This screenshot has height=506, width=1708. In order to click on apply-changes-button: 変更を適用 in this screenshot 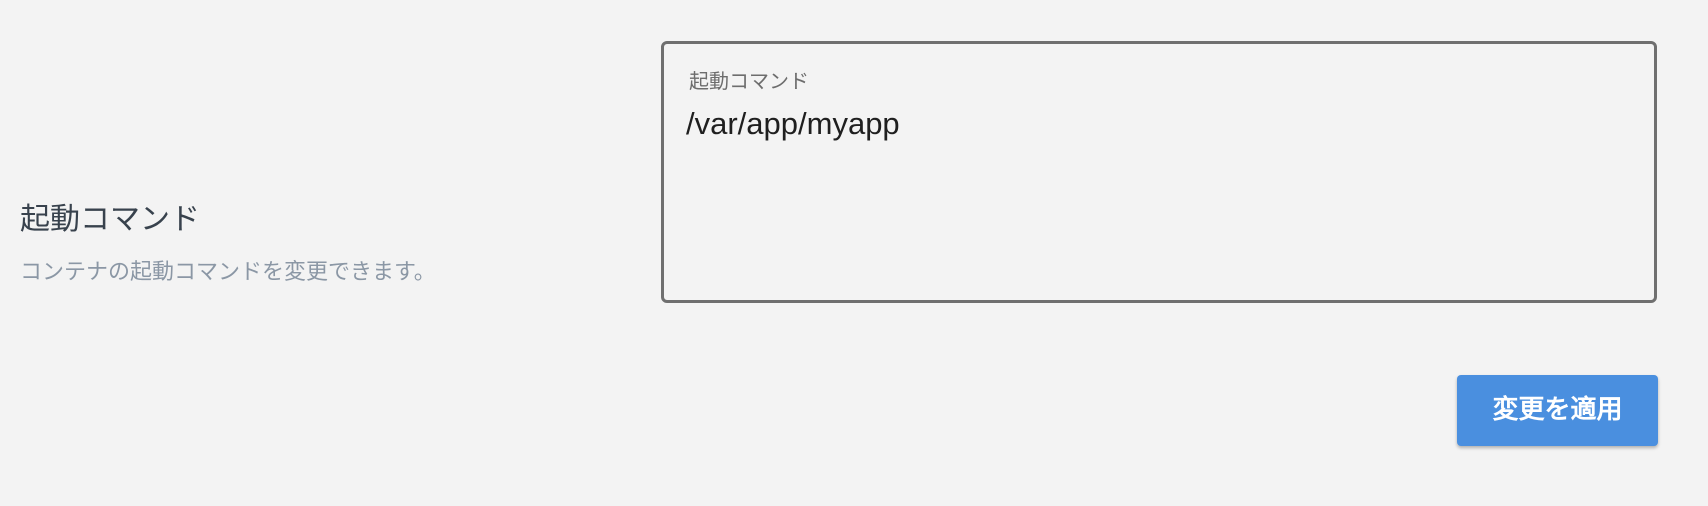, I will do `click(1557, 410)`.